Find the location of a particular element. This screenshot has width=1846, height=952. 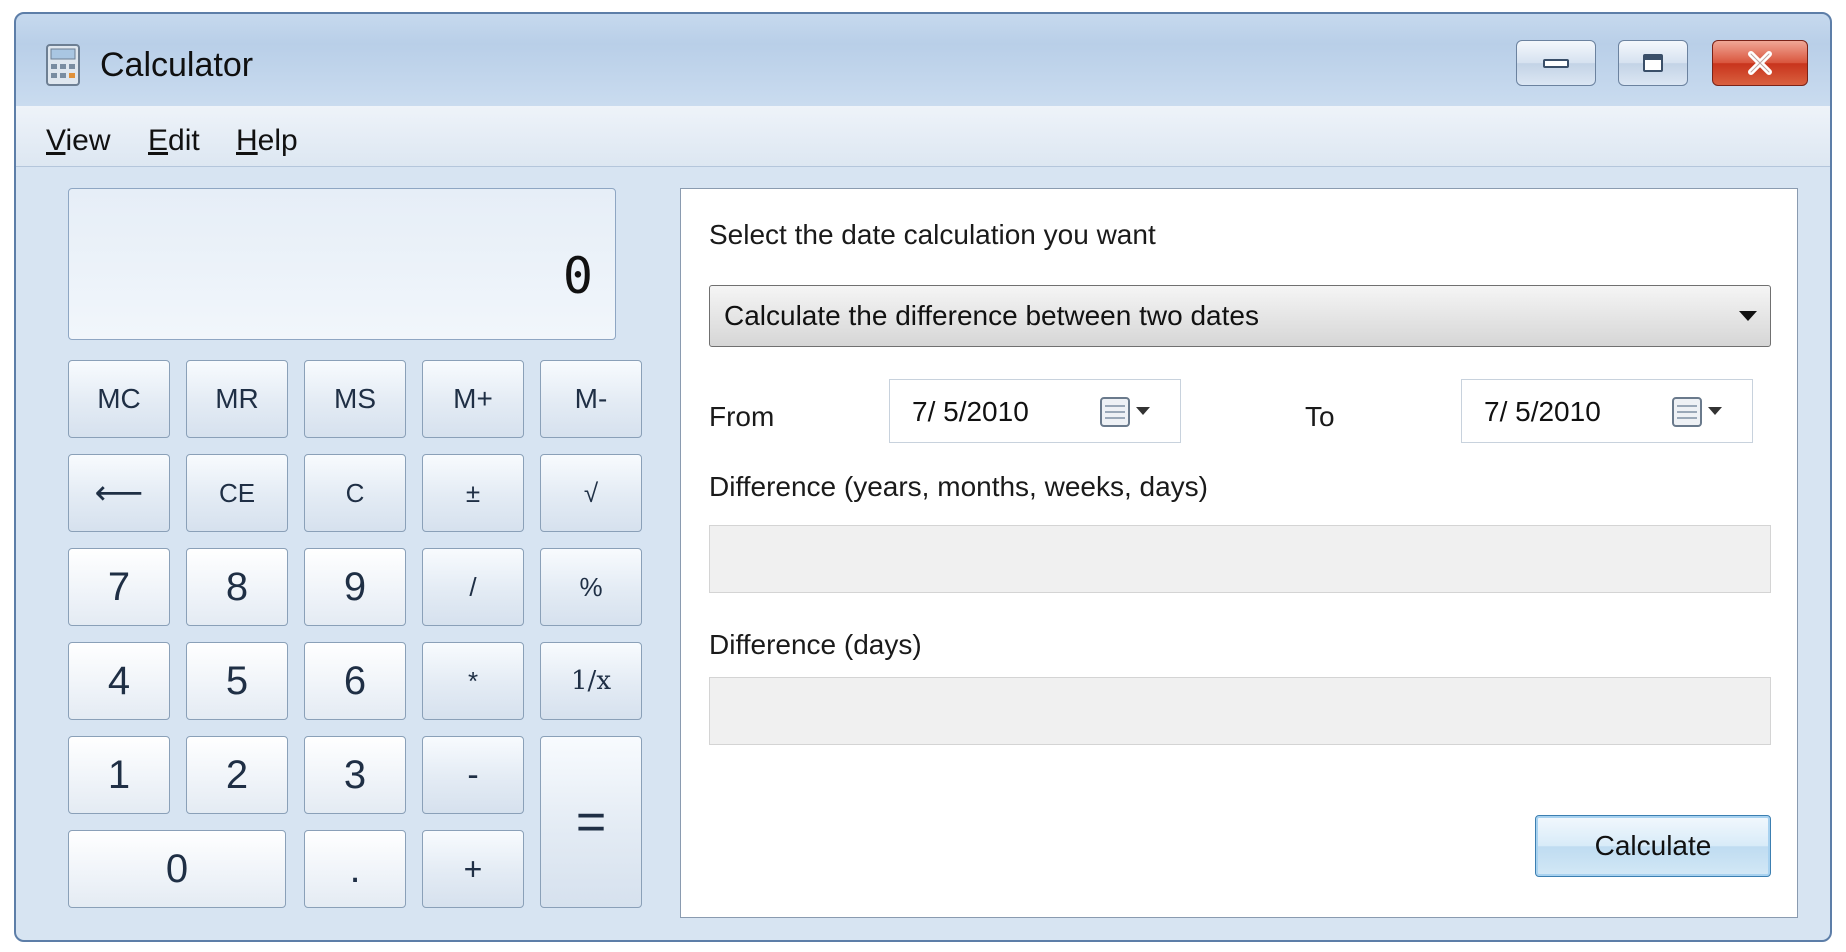

from-date-picker: 7/ 5/2010 is located at coordinates (1035, 411).